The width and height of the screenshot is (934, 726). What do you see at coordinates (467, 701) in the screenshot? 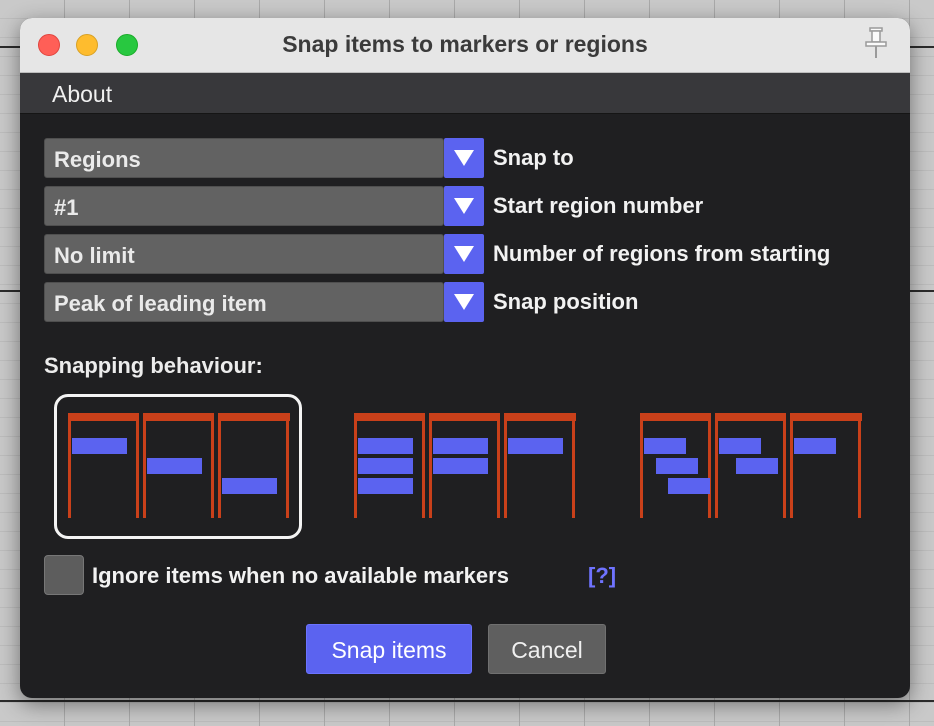
I see `background-ruler-line` at bounding box center [467, 701].